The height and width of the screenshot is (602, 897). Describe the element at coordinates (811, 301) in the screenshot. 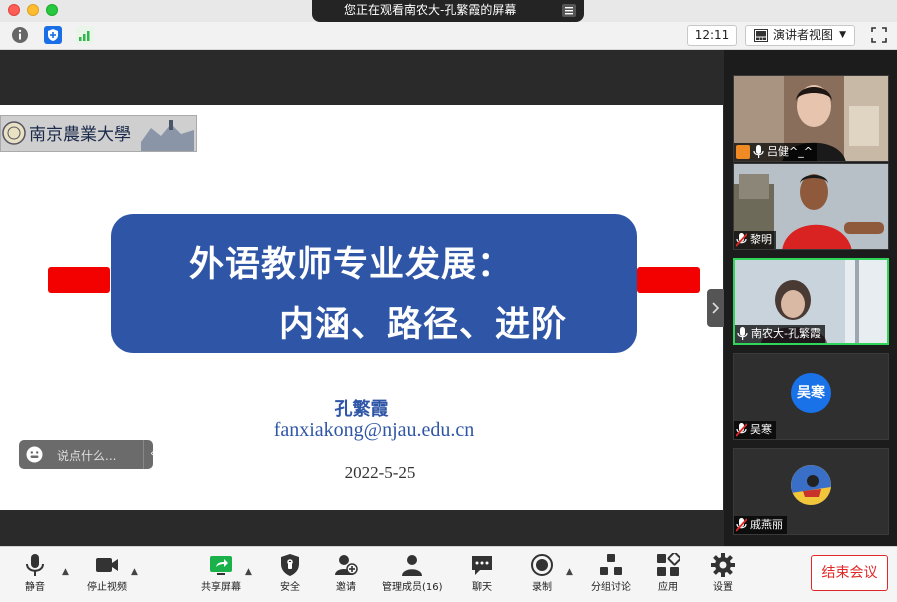

I see `participant-tile-active: 南农大-孔繁霞` at that location.